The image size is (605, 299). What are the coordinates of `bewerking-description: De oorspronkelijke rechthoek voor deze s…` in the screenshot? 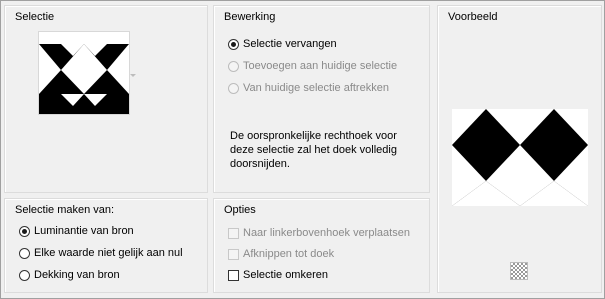 It's located at (313, 150).